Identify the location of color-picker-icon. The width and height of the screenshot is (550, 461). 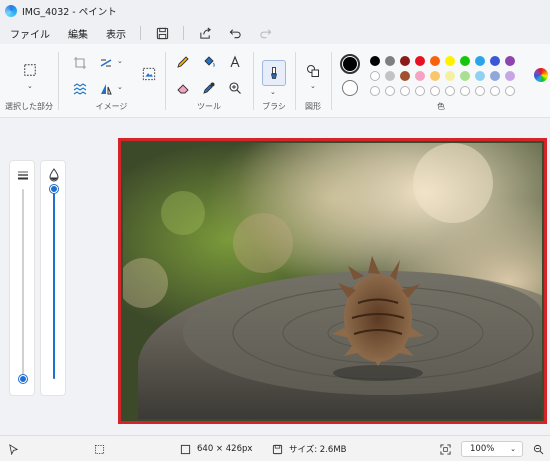
(209, 88).